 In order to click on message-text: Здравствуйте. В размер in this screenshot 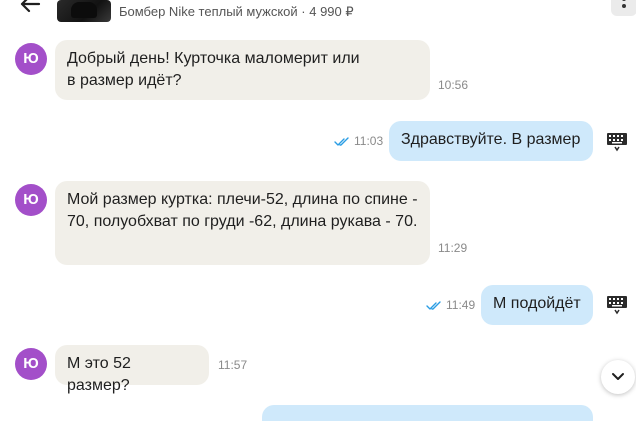, I will do `click(491, 139)`.